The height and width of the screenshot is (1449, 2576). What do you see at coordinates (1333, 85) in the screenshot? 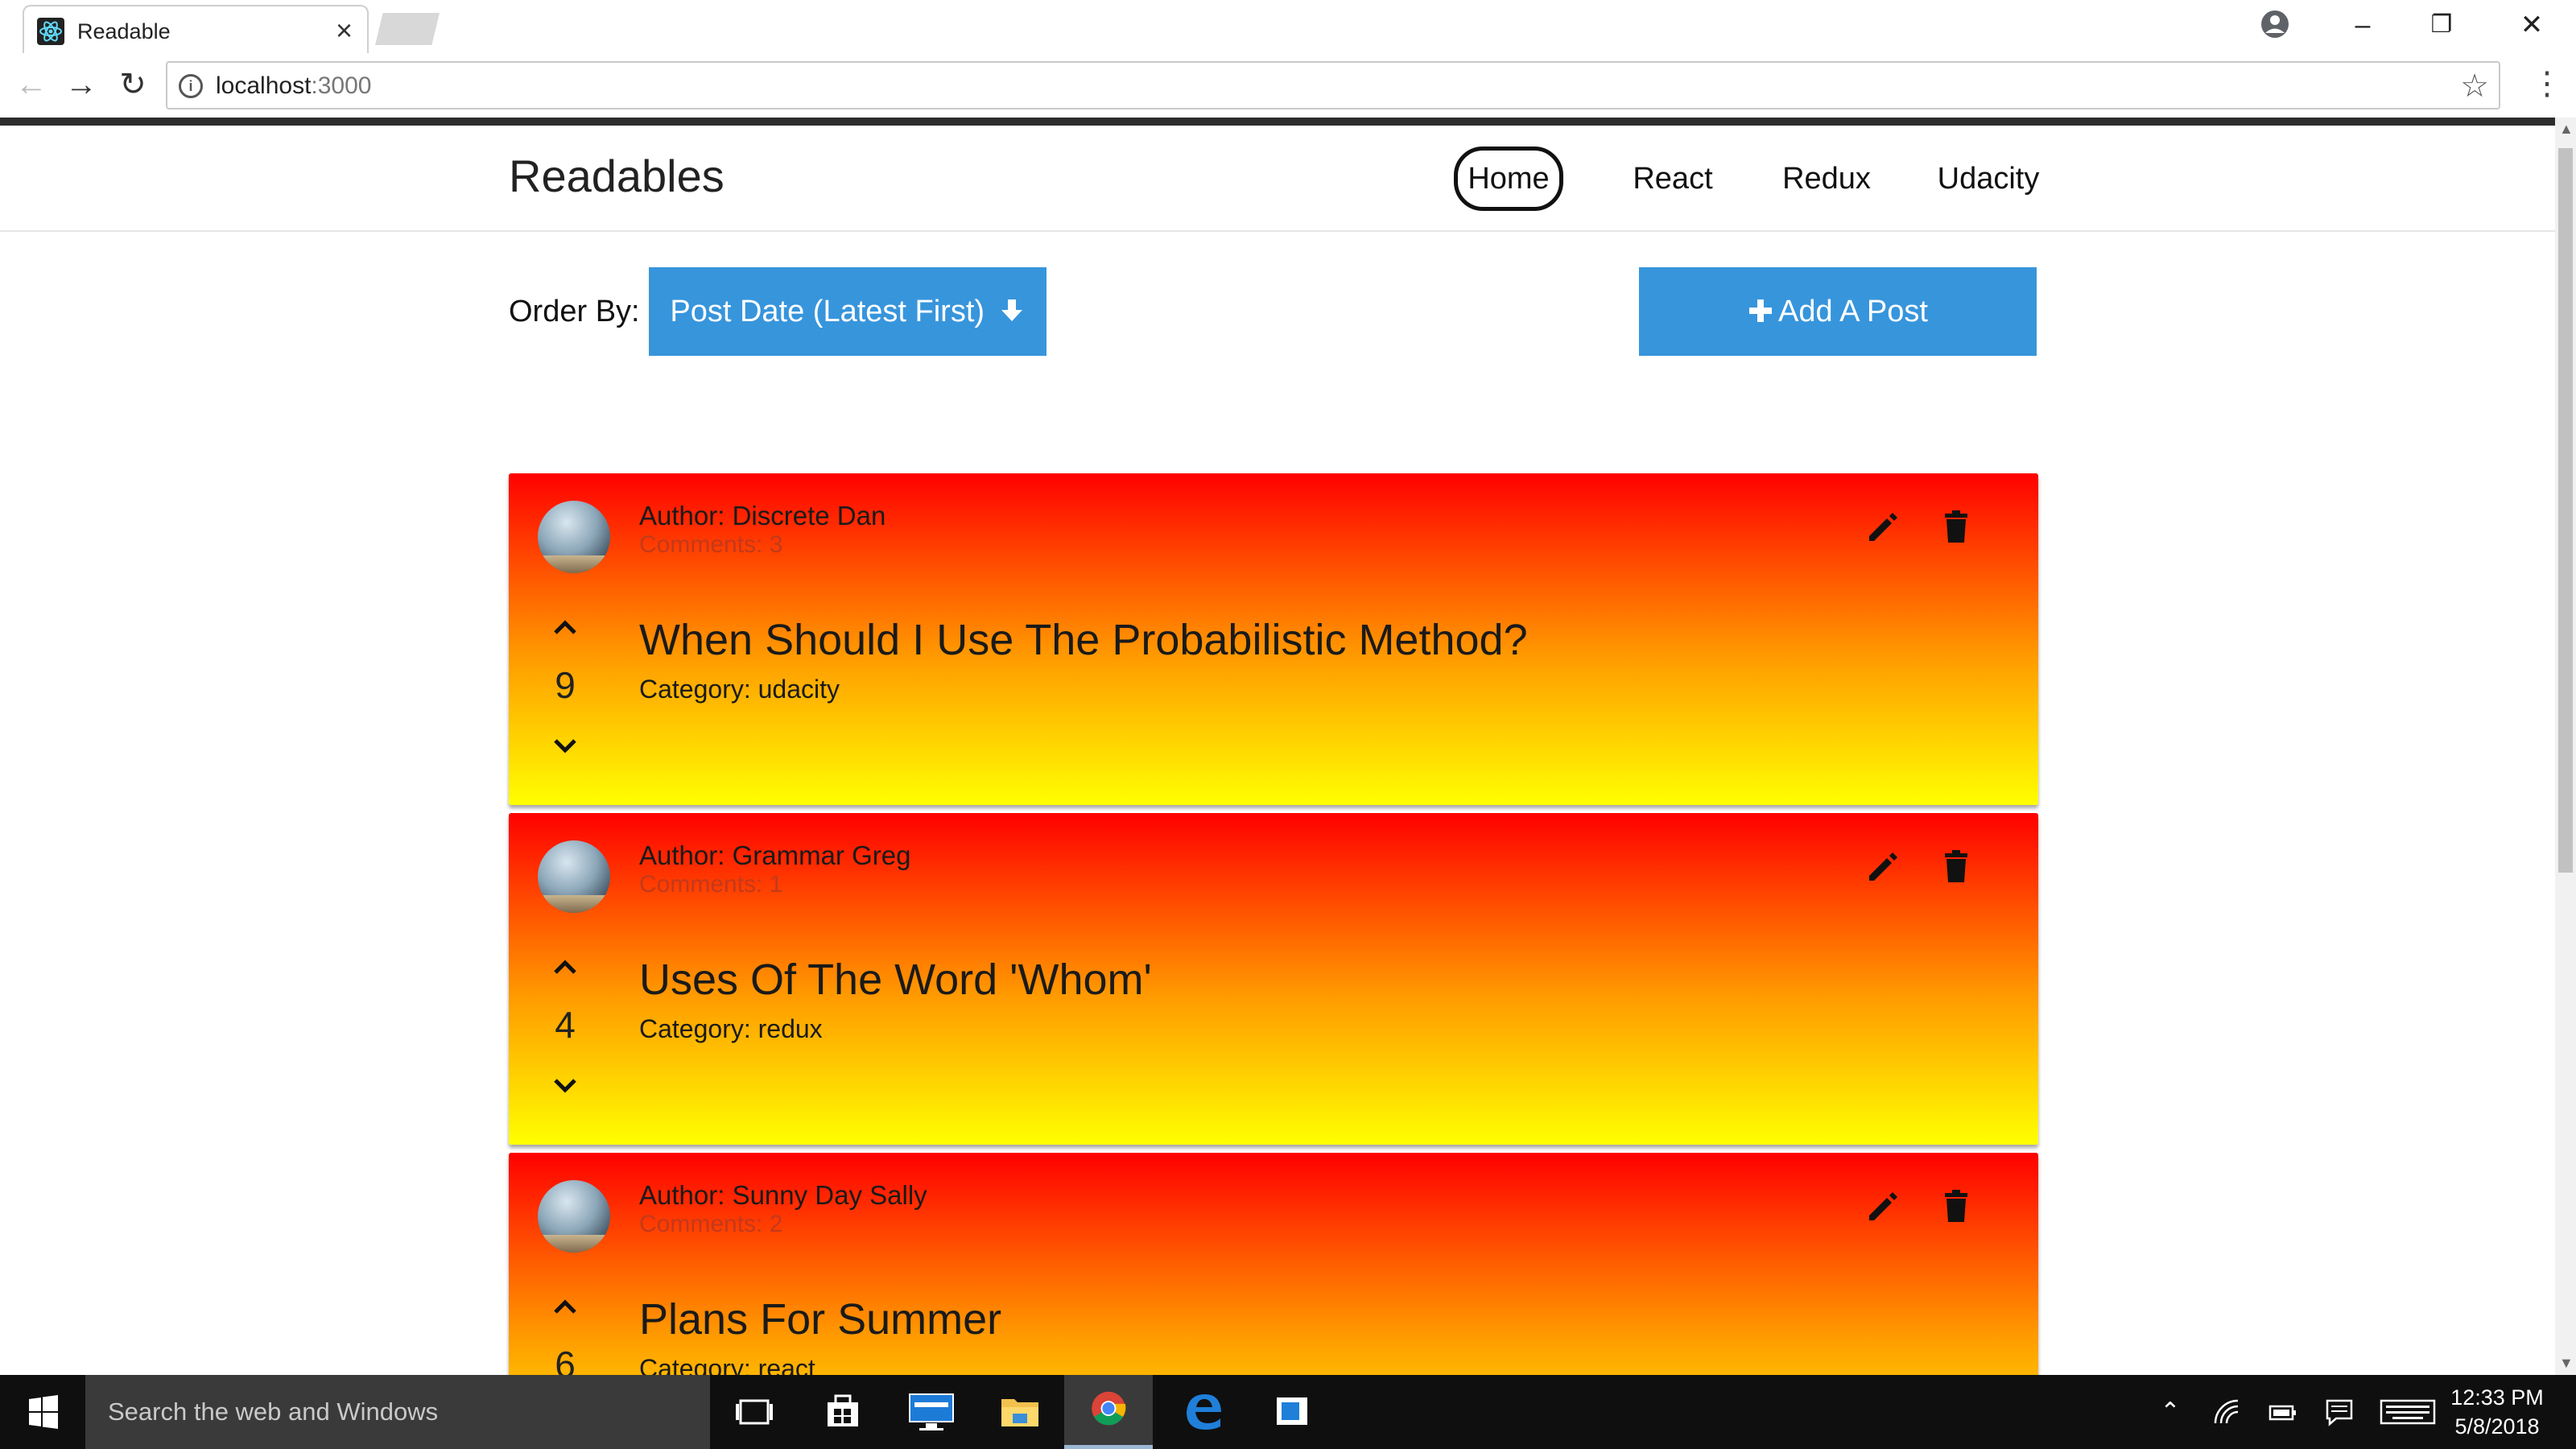
I see `address-bar: i localhost:3000 ☆` at bounding box center [1333, 85].